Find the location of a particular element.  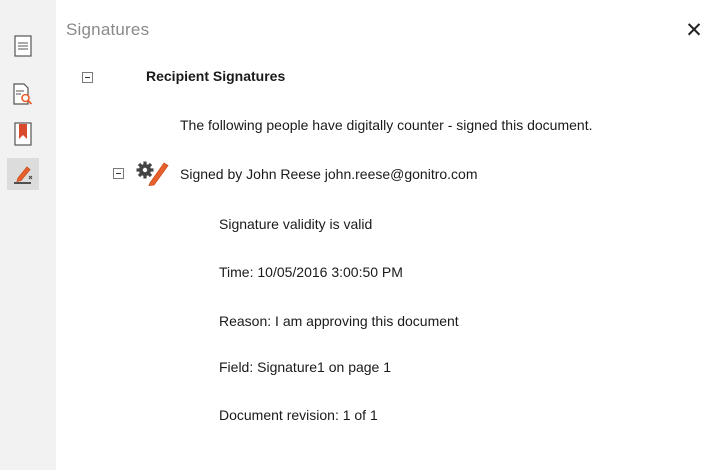

recipient-signatures-heading: Recipient Signatures is located at coordinates (216, 76).